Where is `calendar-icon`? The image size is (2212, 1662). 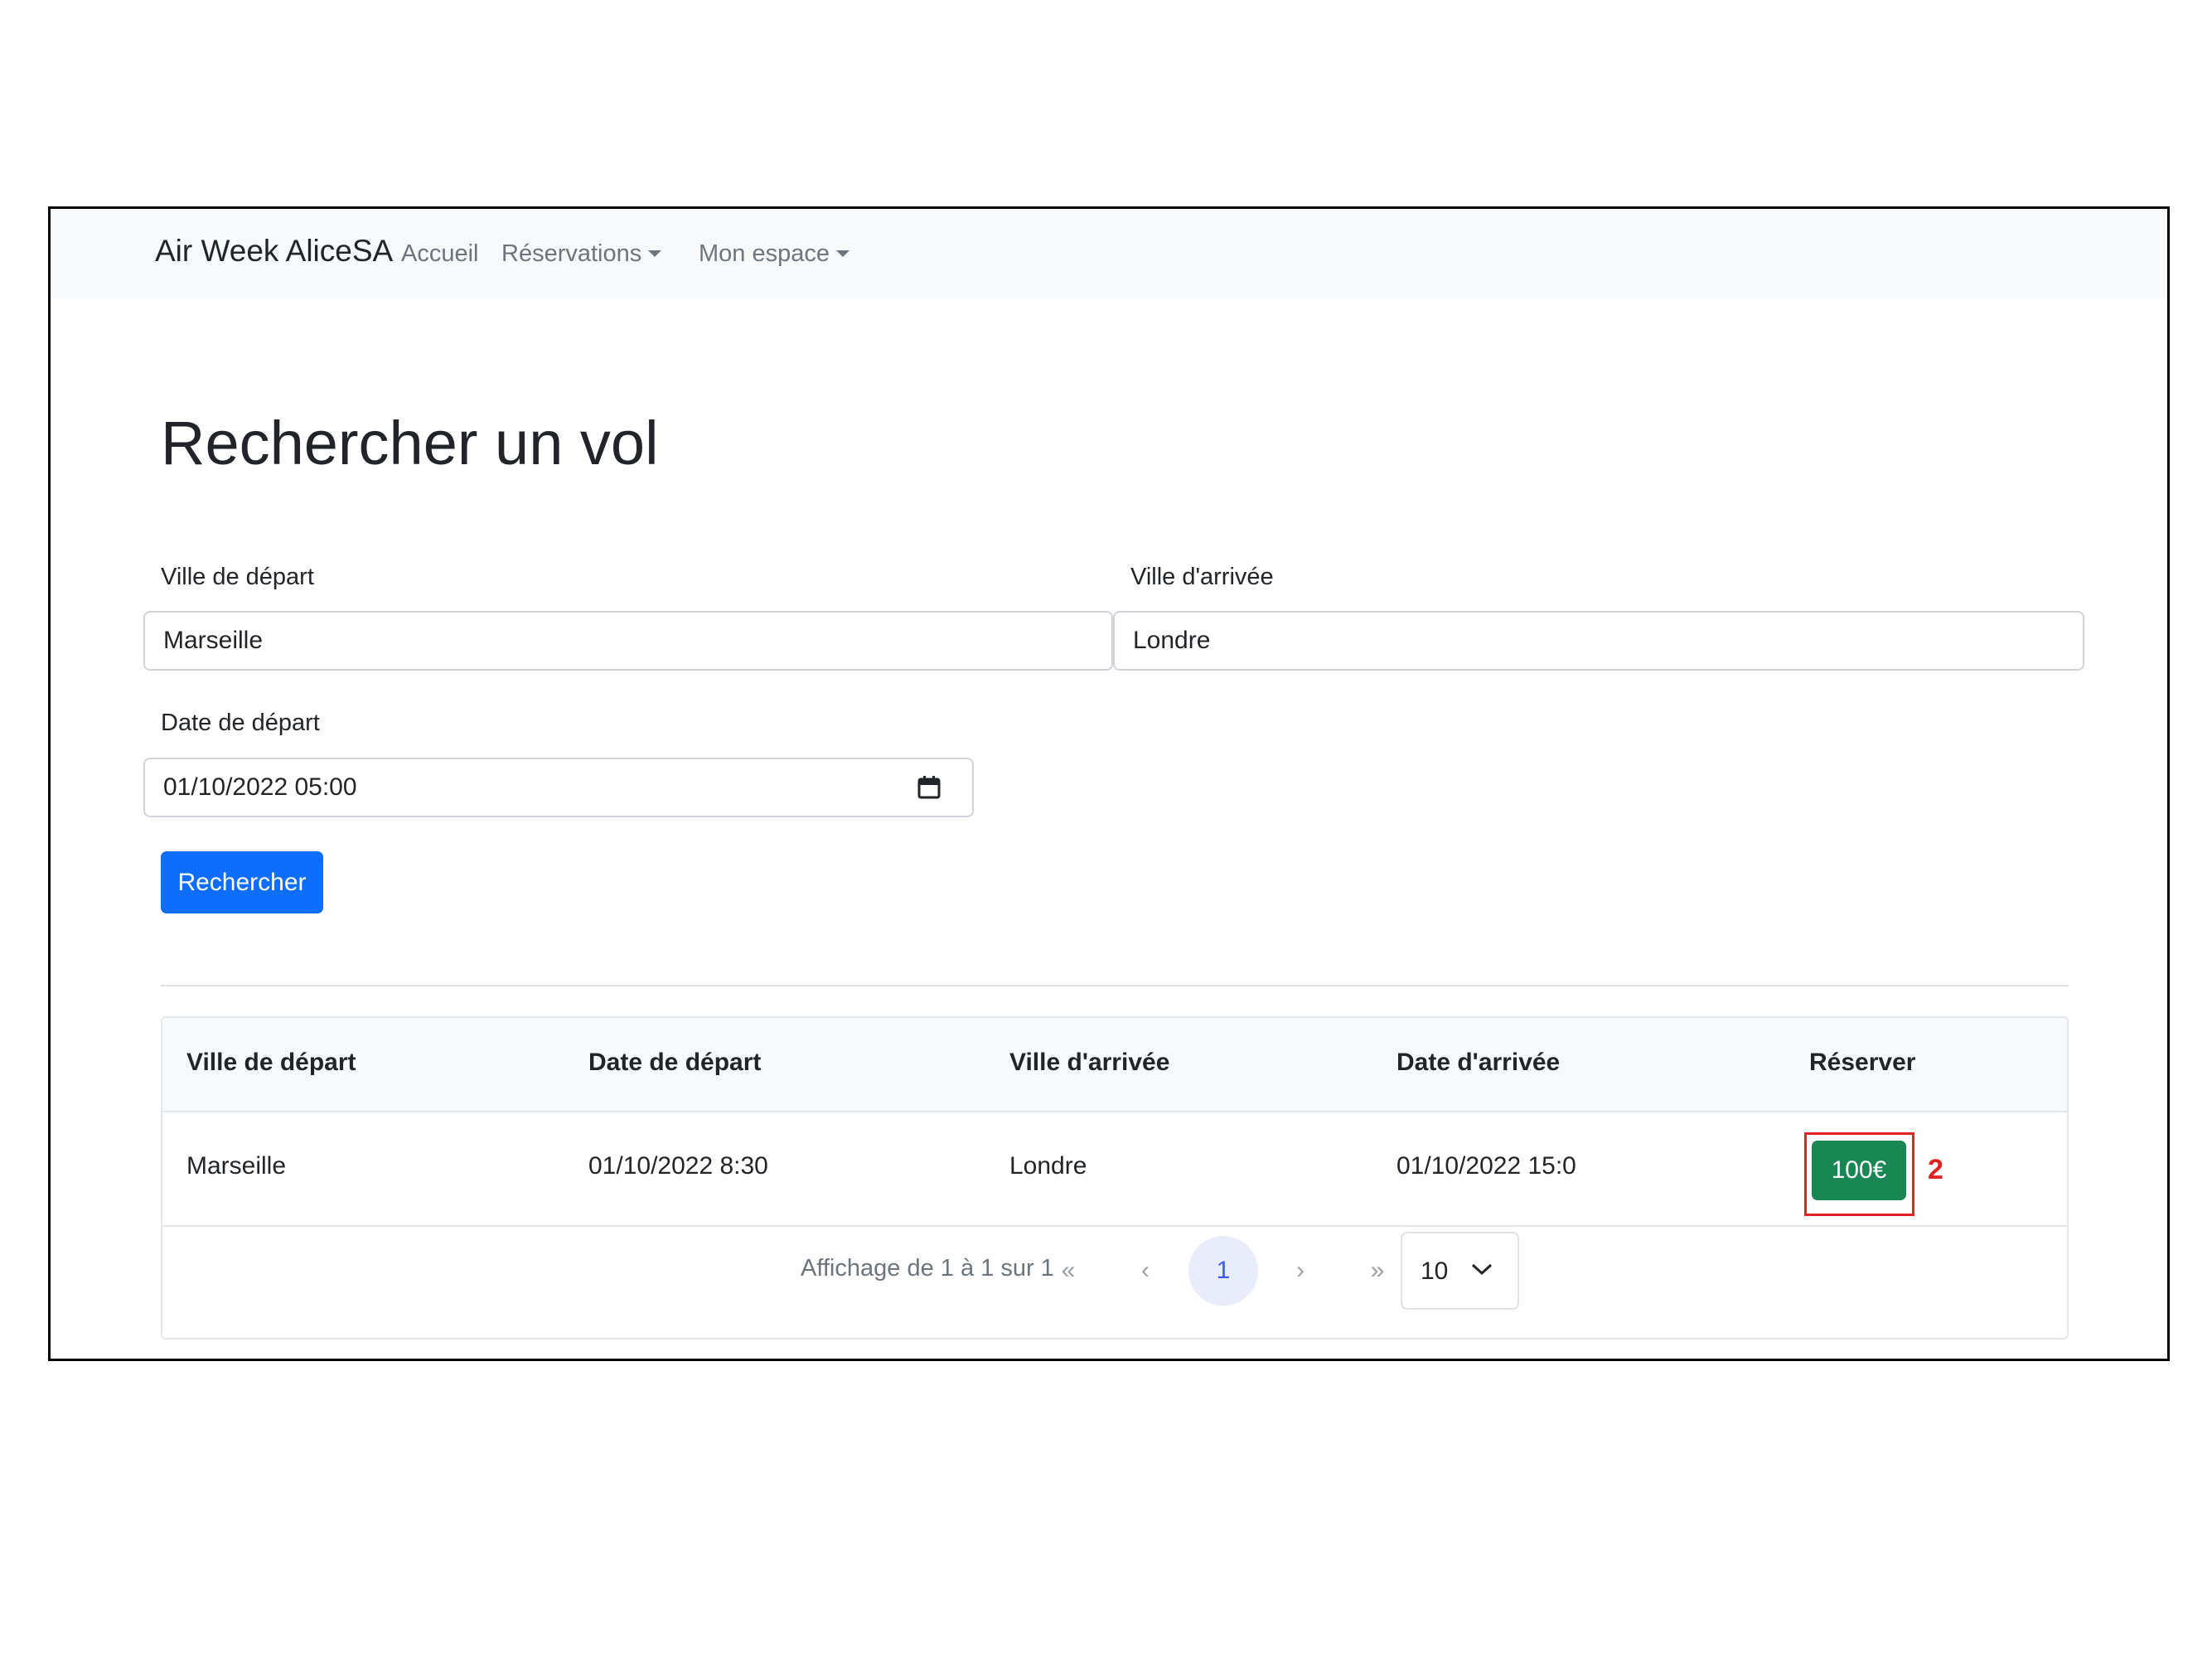
calendar-icon is located at coordinates (929, 787).